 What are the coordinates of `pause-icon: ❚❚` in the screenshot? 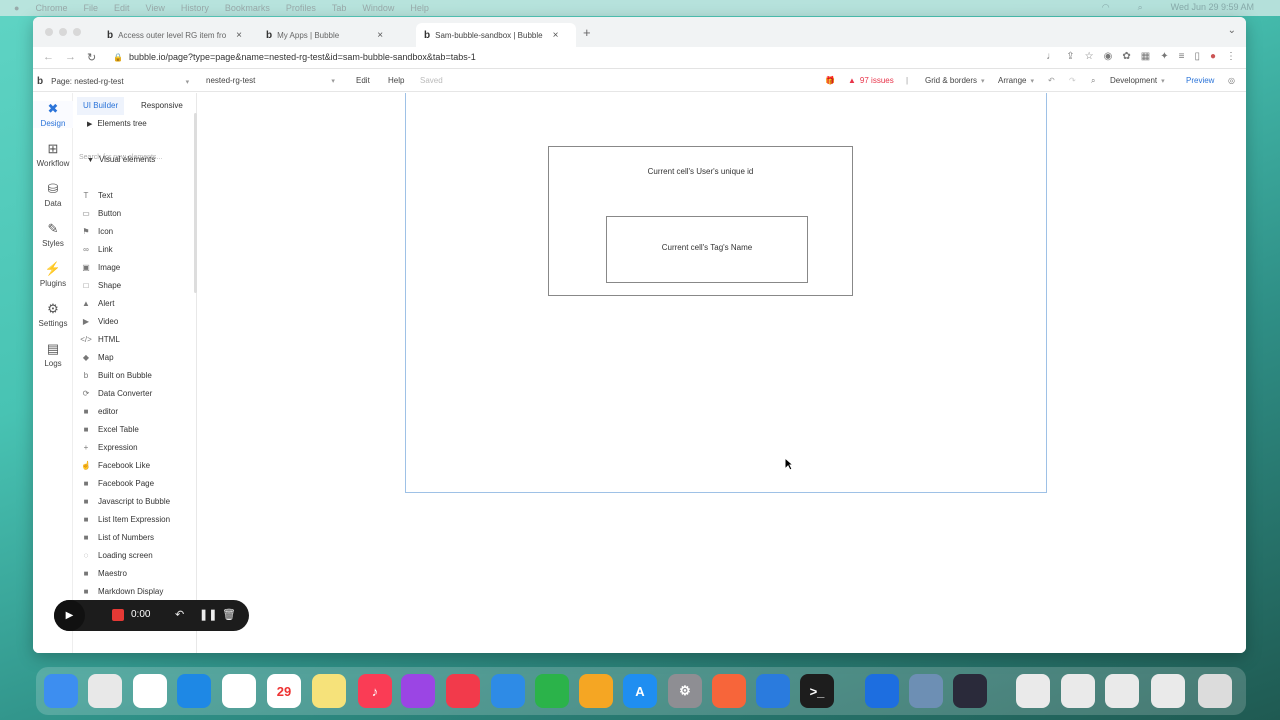 It's located at (208, 614).